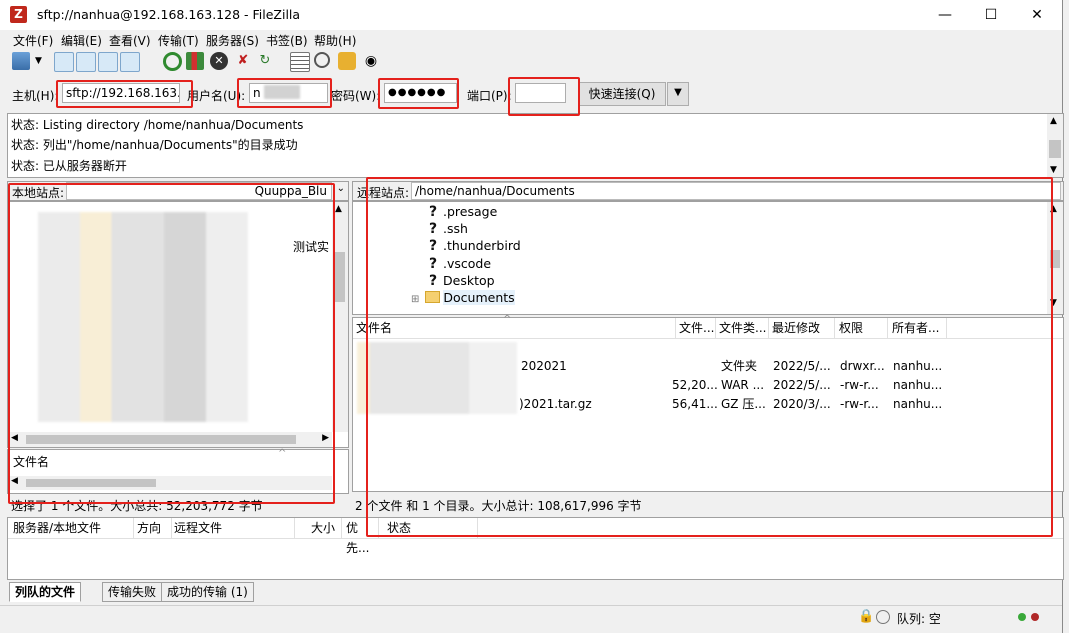 This screenshot has width=1069, height=633. What do you see at coordinates (945, 15) in the screenshot?
I see `minimize-button: —` at bounding box center [945, 15].